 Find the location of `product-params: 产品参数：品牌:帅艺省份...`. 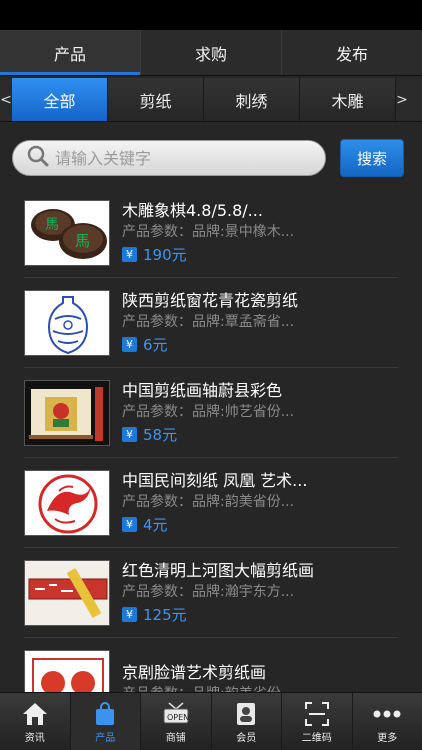

product-params: 产品参数：品牌:帅艺省份... is located at coordinates (208, 412).